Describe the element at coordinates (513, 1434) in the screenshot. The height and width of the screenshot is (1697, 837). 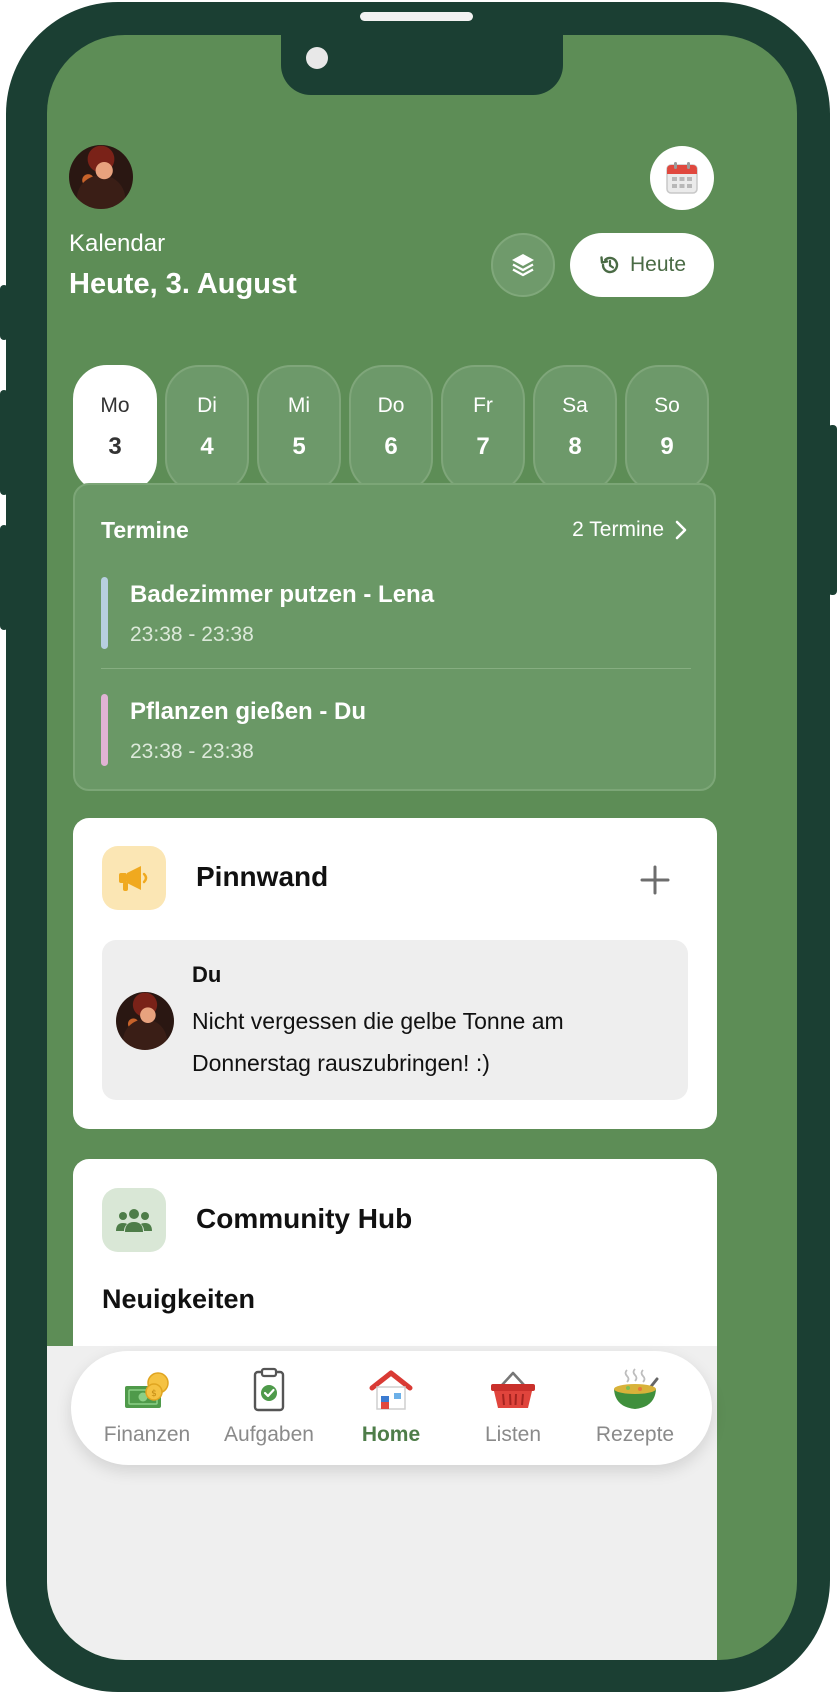
I see `nav-label: Listen` at that location.